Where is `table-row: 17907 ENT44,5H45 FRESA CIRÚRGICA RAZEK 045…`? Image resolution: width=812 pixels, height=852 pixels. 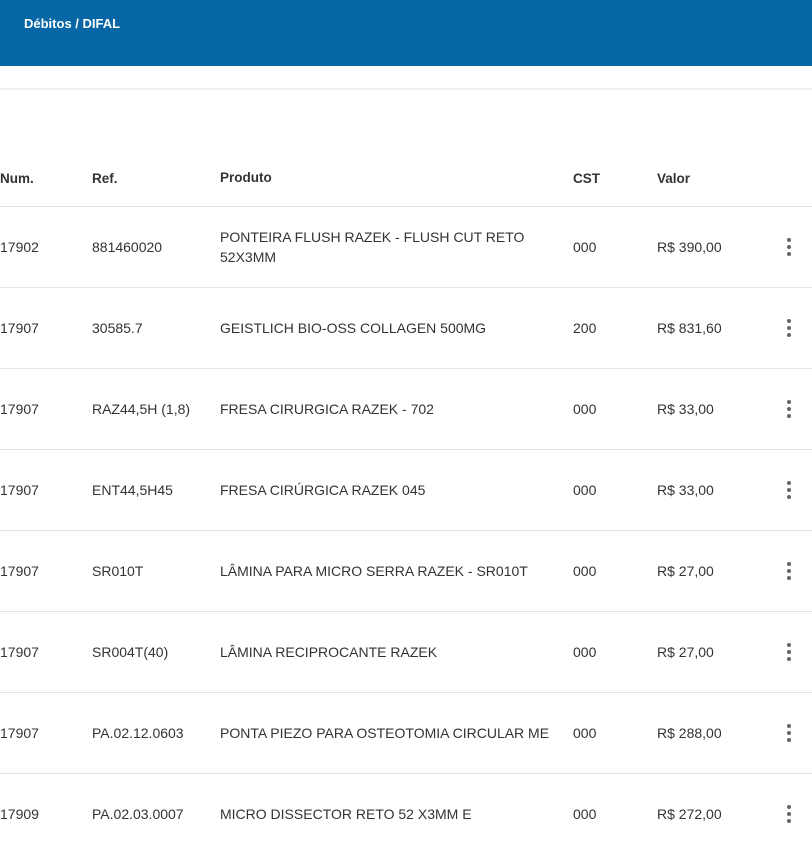 table-row: 17907 ENT44,5H45 FRESA CIRÚRGICA RAZEK 045… is located at coordinates (406, 490).